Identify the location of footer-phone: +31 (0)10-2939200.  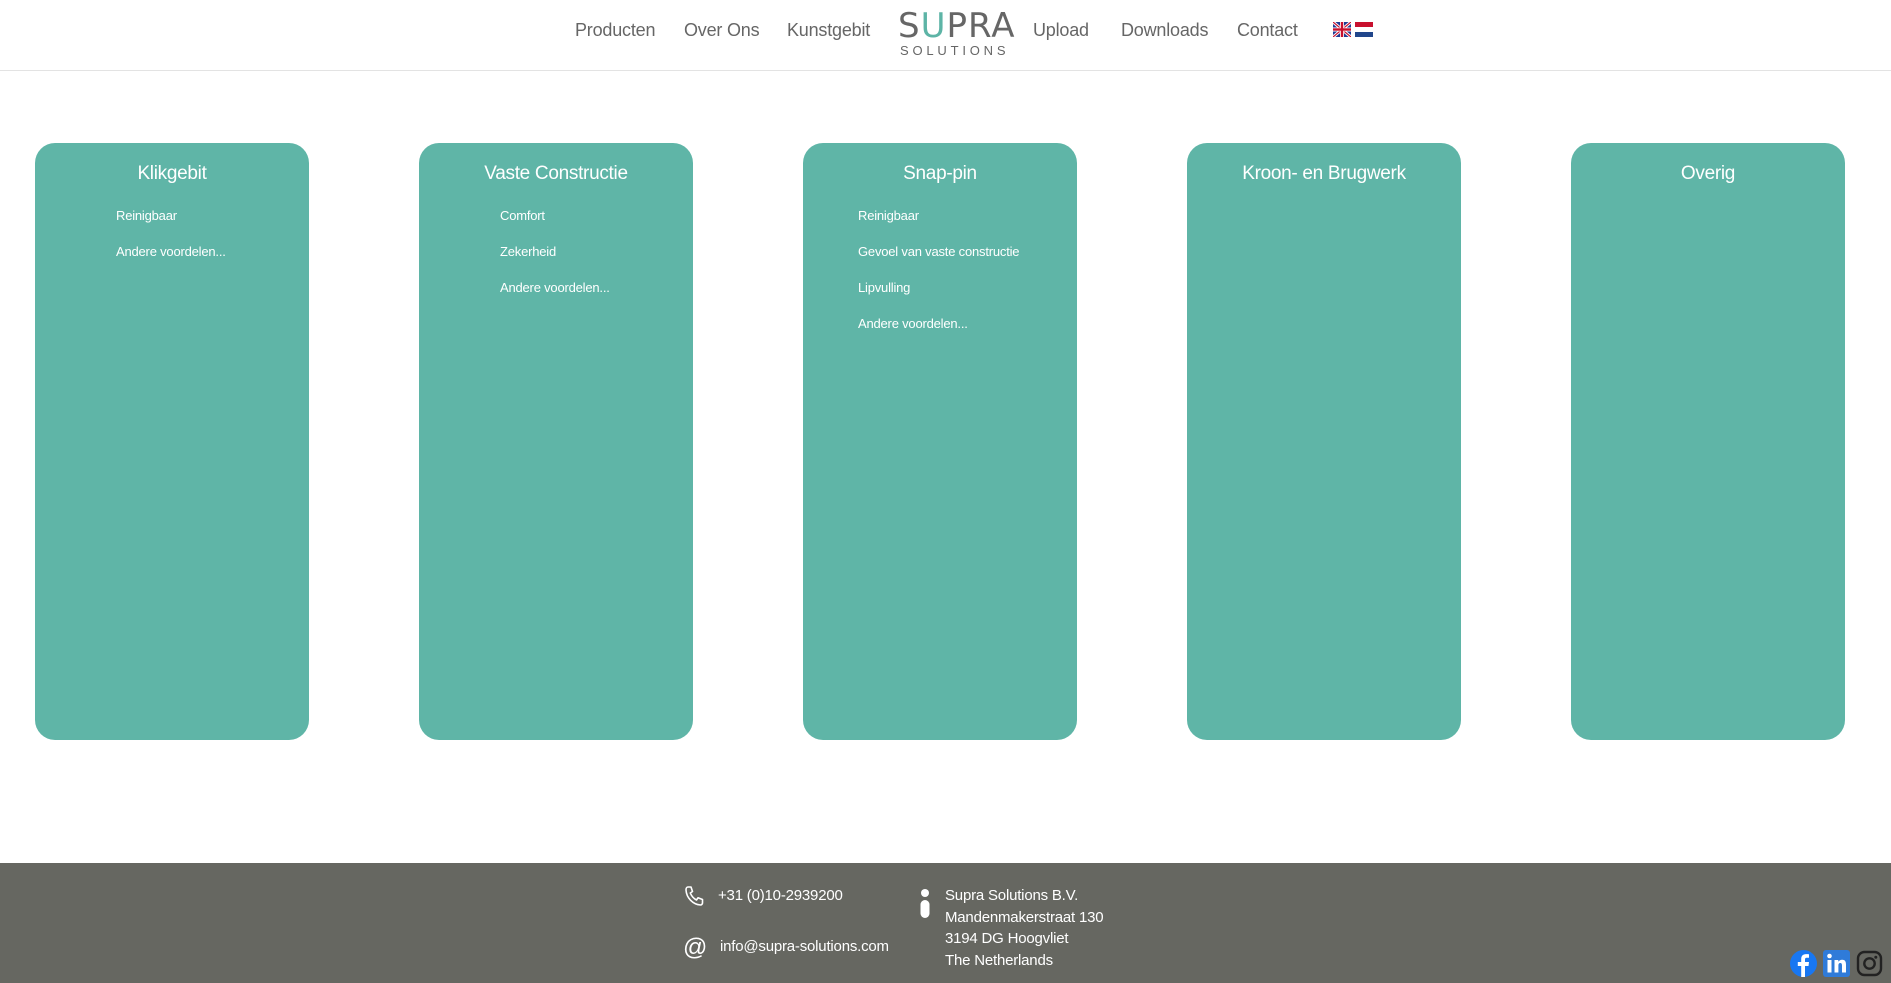
(780, 895).